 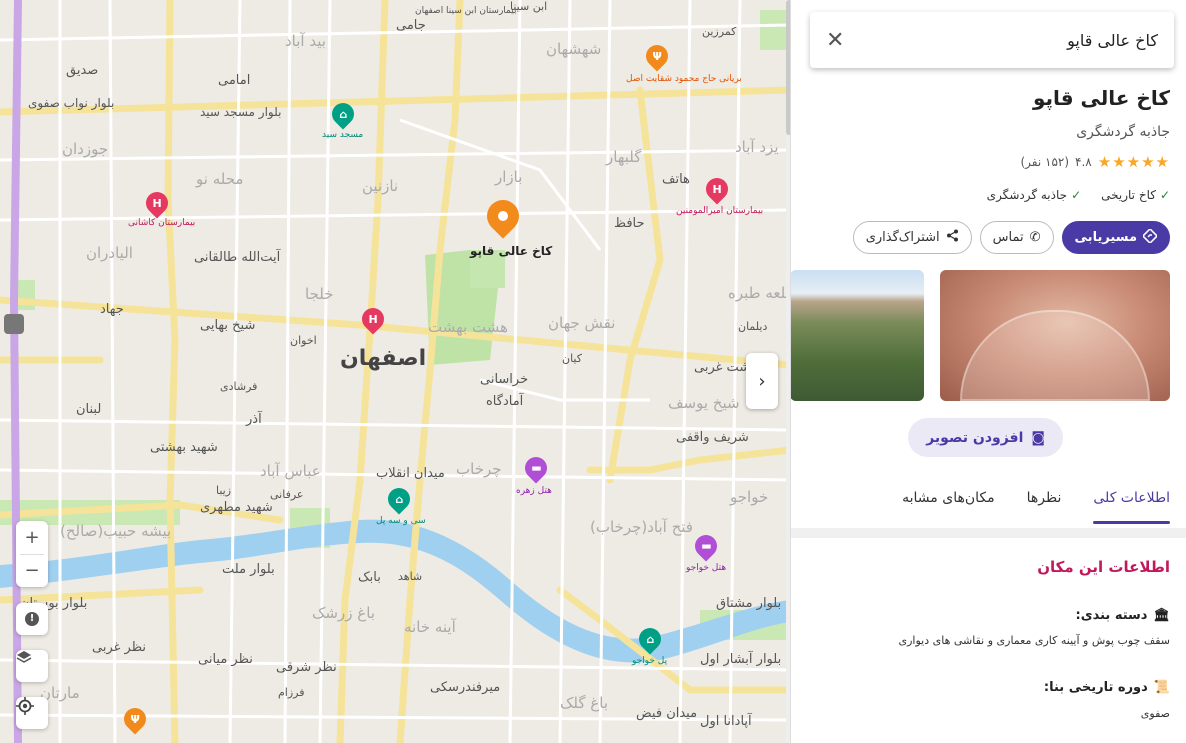 I want to click on map-label: بلوار مسجد سید, so click(x=241, y=112).